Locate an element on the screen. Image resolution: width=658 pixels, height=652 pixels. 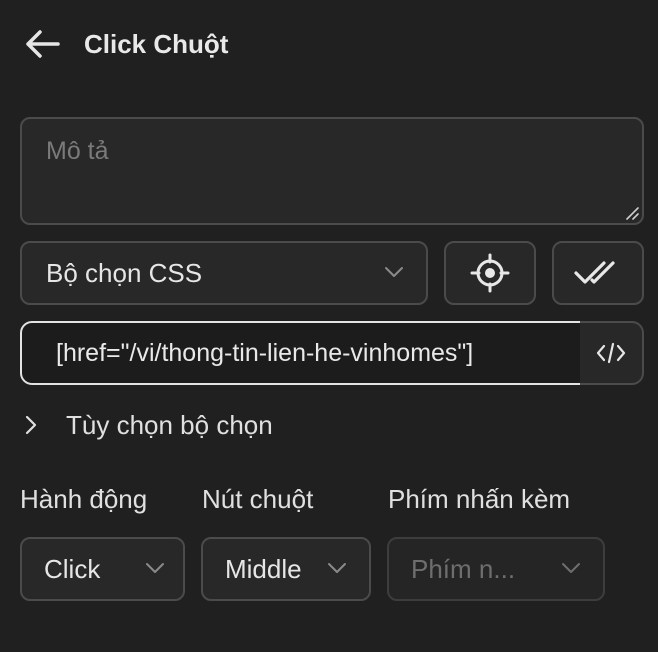
code-icon is located at coordinates (611, 353).